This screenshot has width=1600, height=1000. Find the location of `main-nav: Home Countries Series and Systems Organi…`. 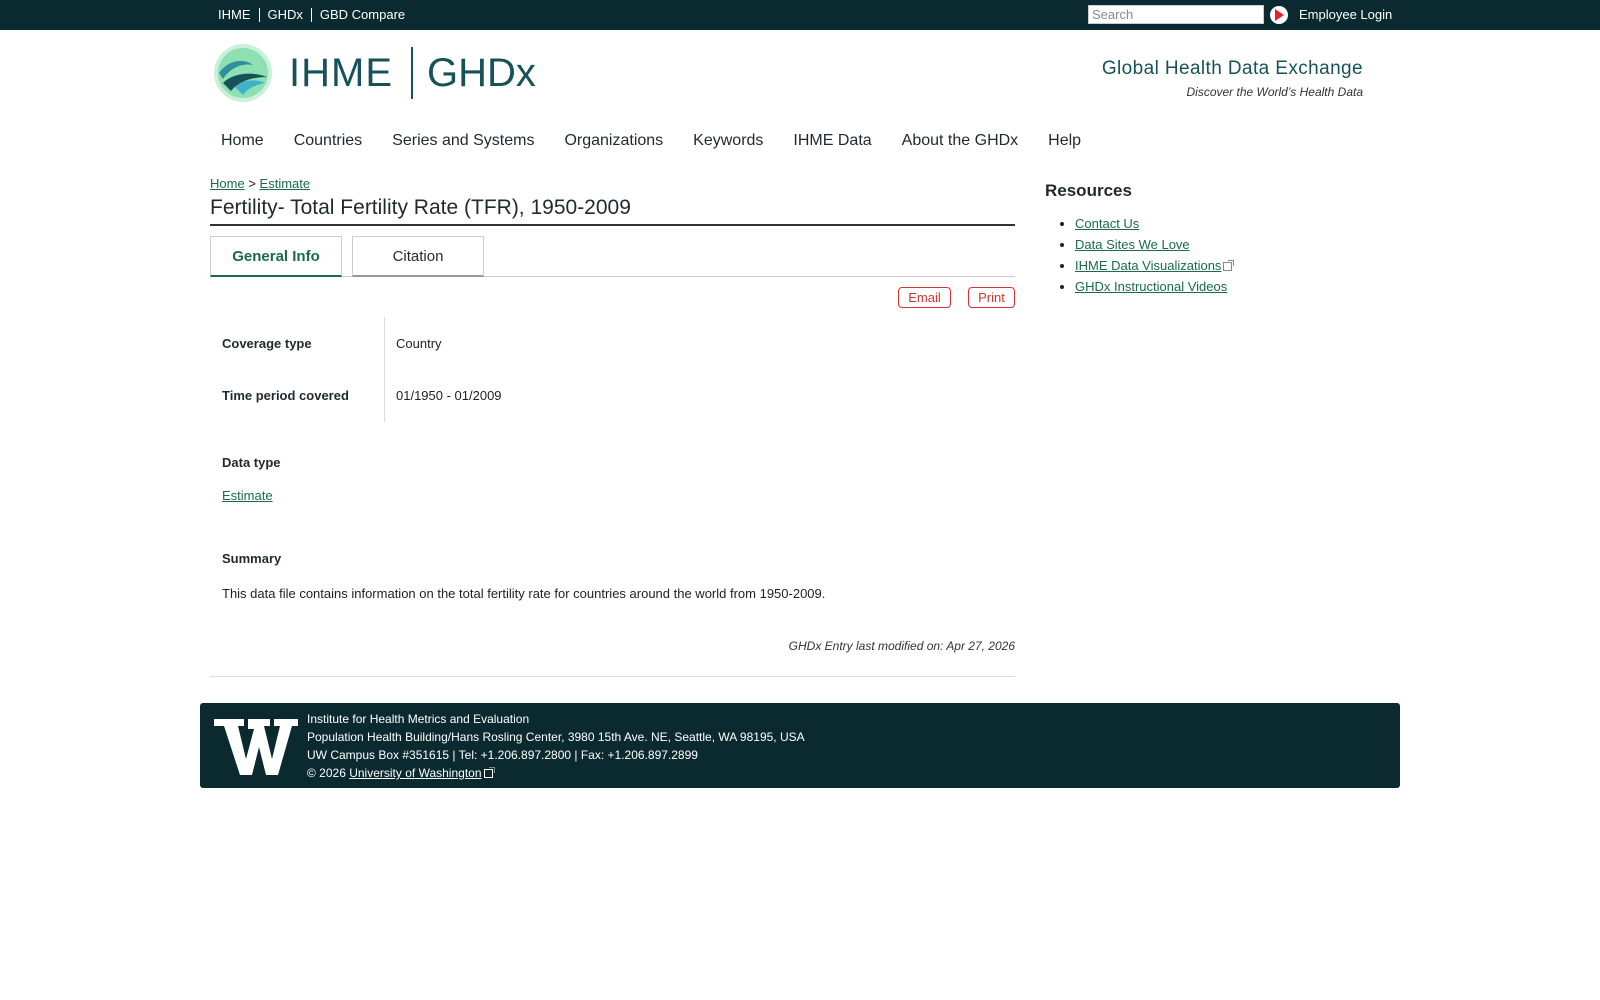

main-nav: Home Countries Series and Systems Organi… is located at coordinates (666, 141).